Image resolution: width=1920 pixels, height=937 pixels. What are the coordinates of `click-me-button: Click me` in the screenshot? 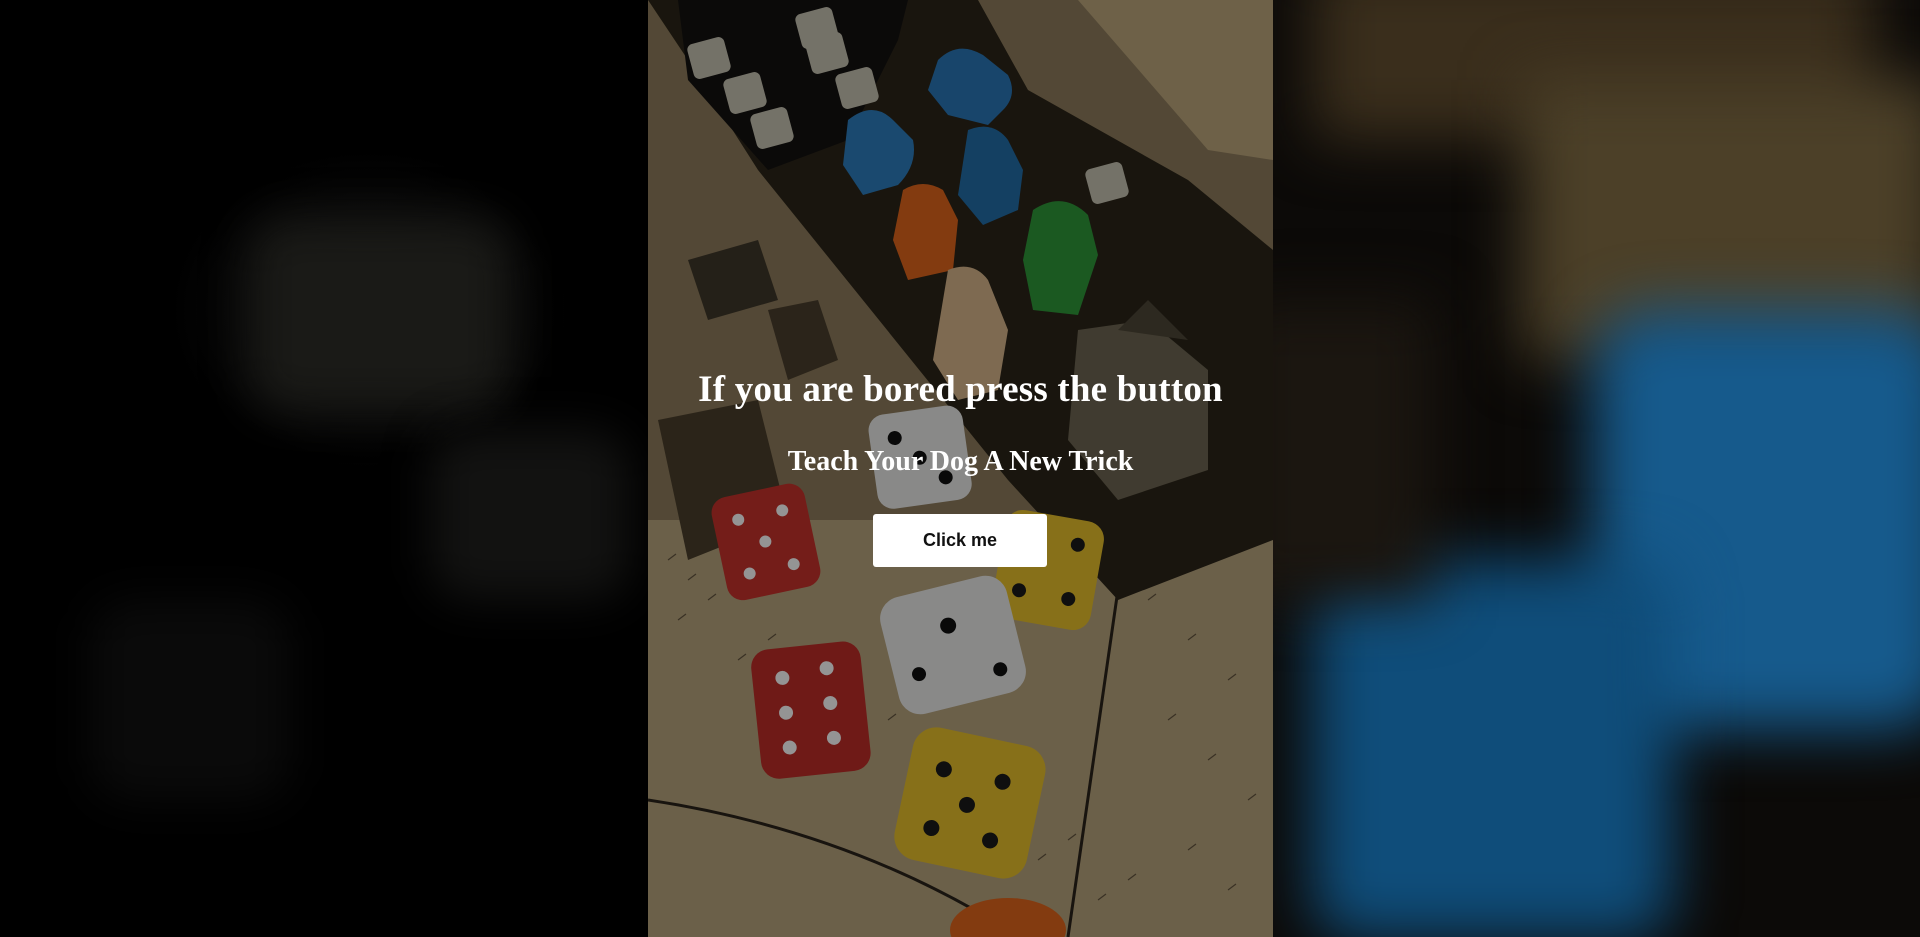 It's located at (960, 540).